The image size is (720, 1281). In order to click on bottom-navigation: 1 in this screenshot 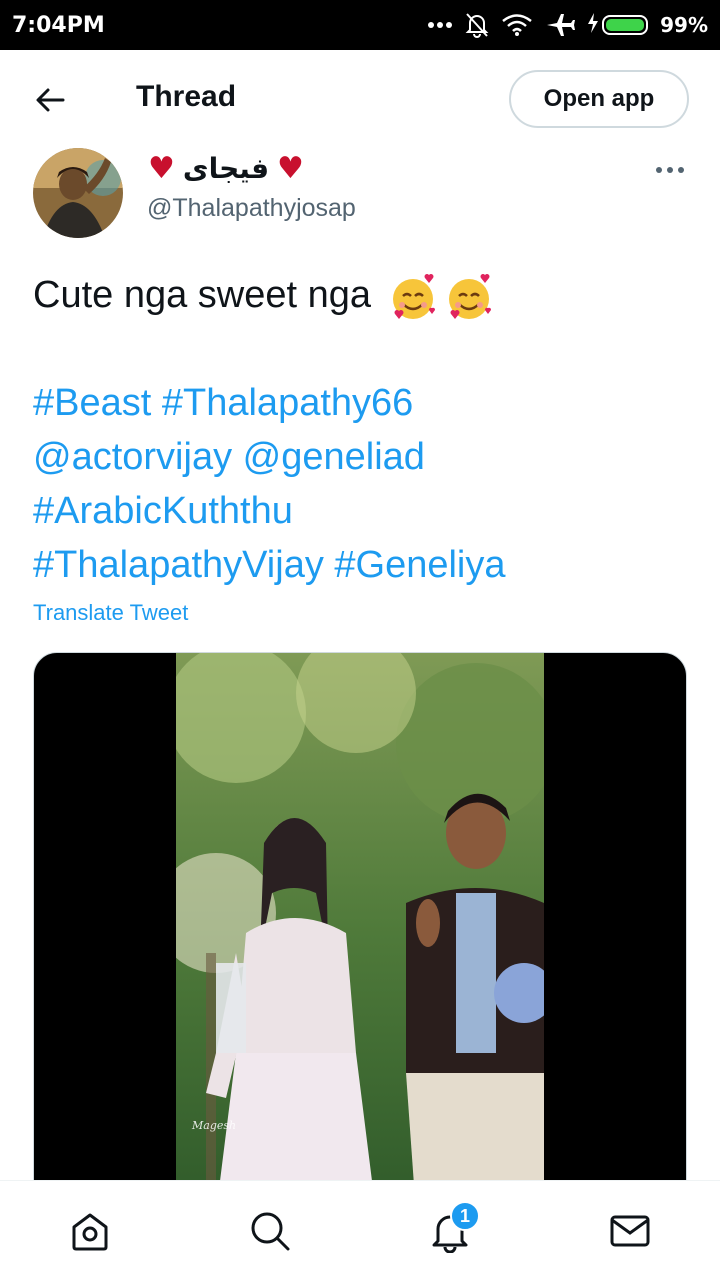, I will do `click(360, 1230)`.